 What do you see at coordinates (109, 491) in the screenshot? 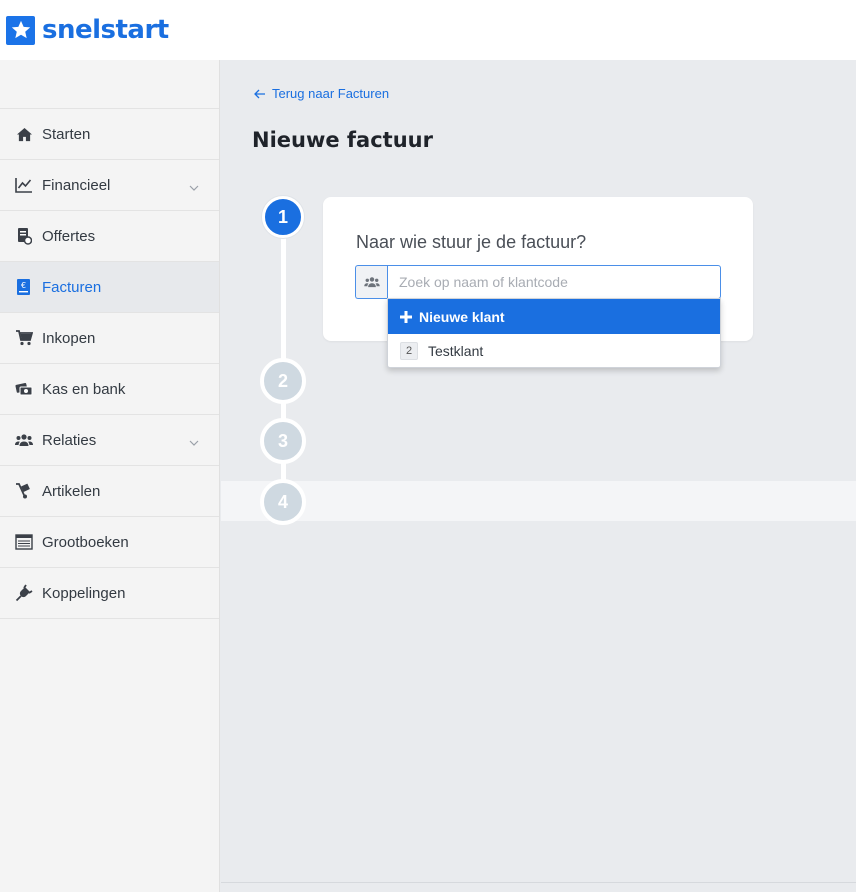
I see `sidebar-item-artikelen: Artikelen` at bounding box center [109, 491].